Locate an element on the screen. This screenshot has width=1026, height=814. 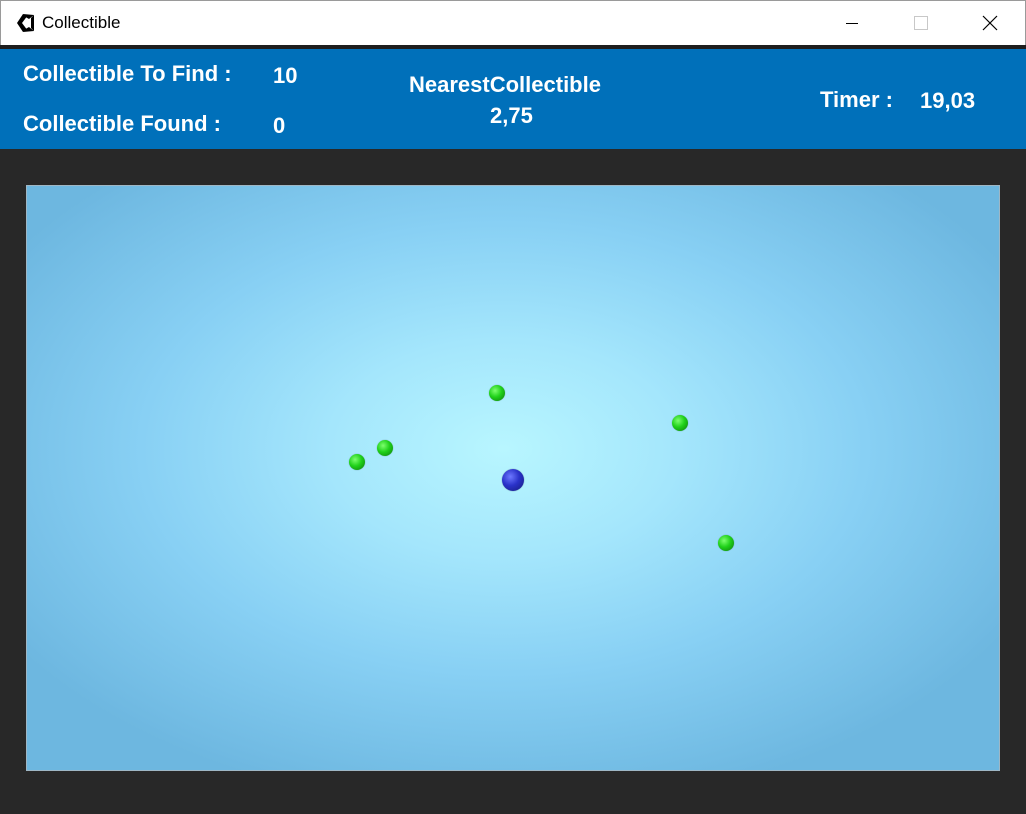
timer-label: Timer : is located at coordinates (856, 99).